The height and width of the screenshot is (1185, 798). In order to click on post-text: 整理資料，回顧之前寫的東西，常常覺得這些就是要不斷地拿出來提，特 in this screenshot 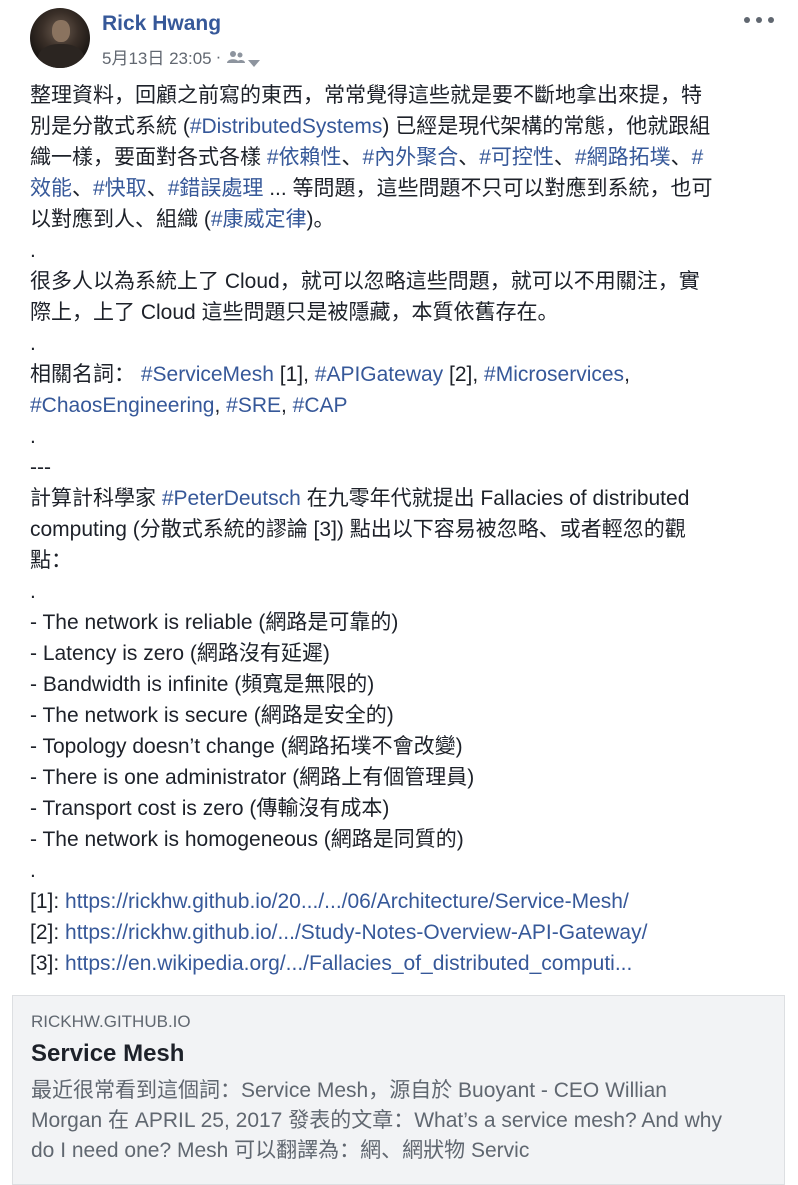, I will do `click(366, 95)`.